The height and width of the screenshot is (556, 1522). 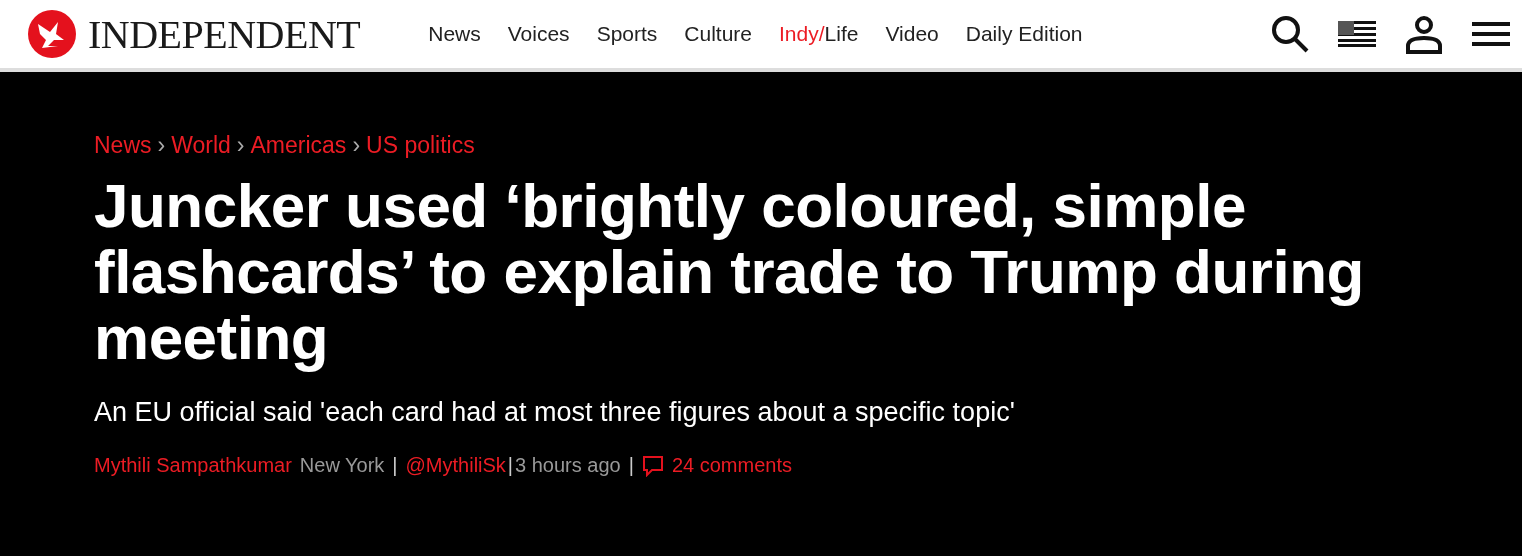 What do you see at coordinates (1290, 34) in the screenshot?
I see `search-icon` at bounding box center [1290, 34].